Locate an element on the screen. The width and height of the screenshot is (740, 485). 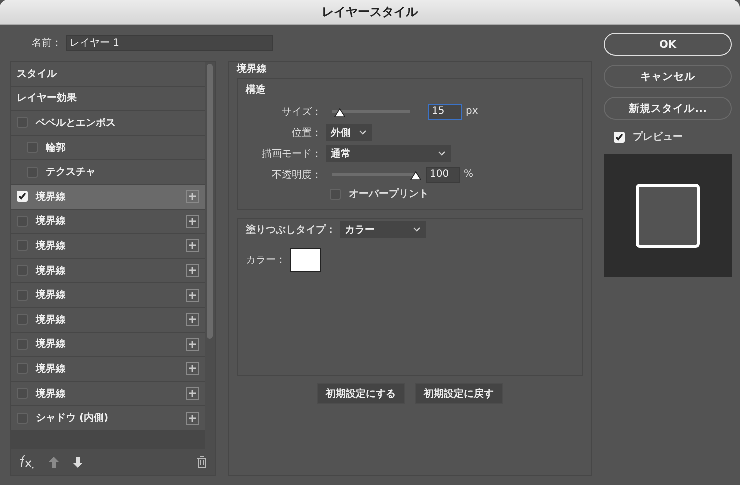
section-title: 境界線 is located at coordinates (252, 69).